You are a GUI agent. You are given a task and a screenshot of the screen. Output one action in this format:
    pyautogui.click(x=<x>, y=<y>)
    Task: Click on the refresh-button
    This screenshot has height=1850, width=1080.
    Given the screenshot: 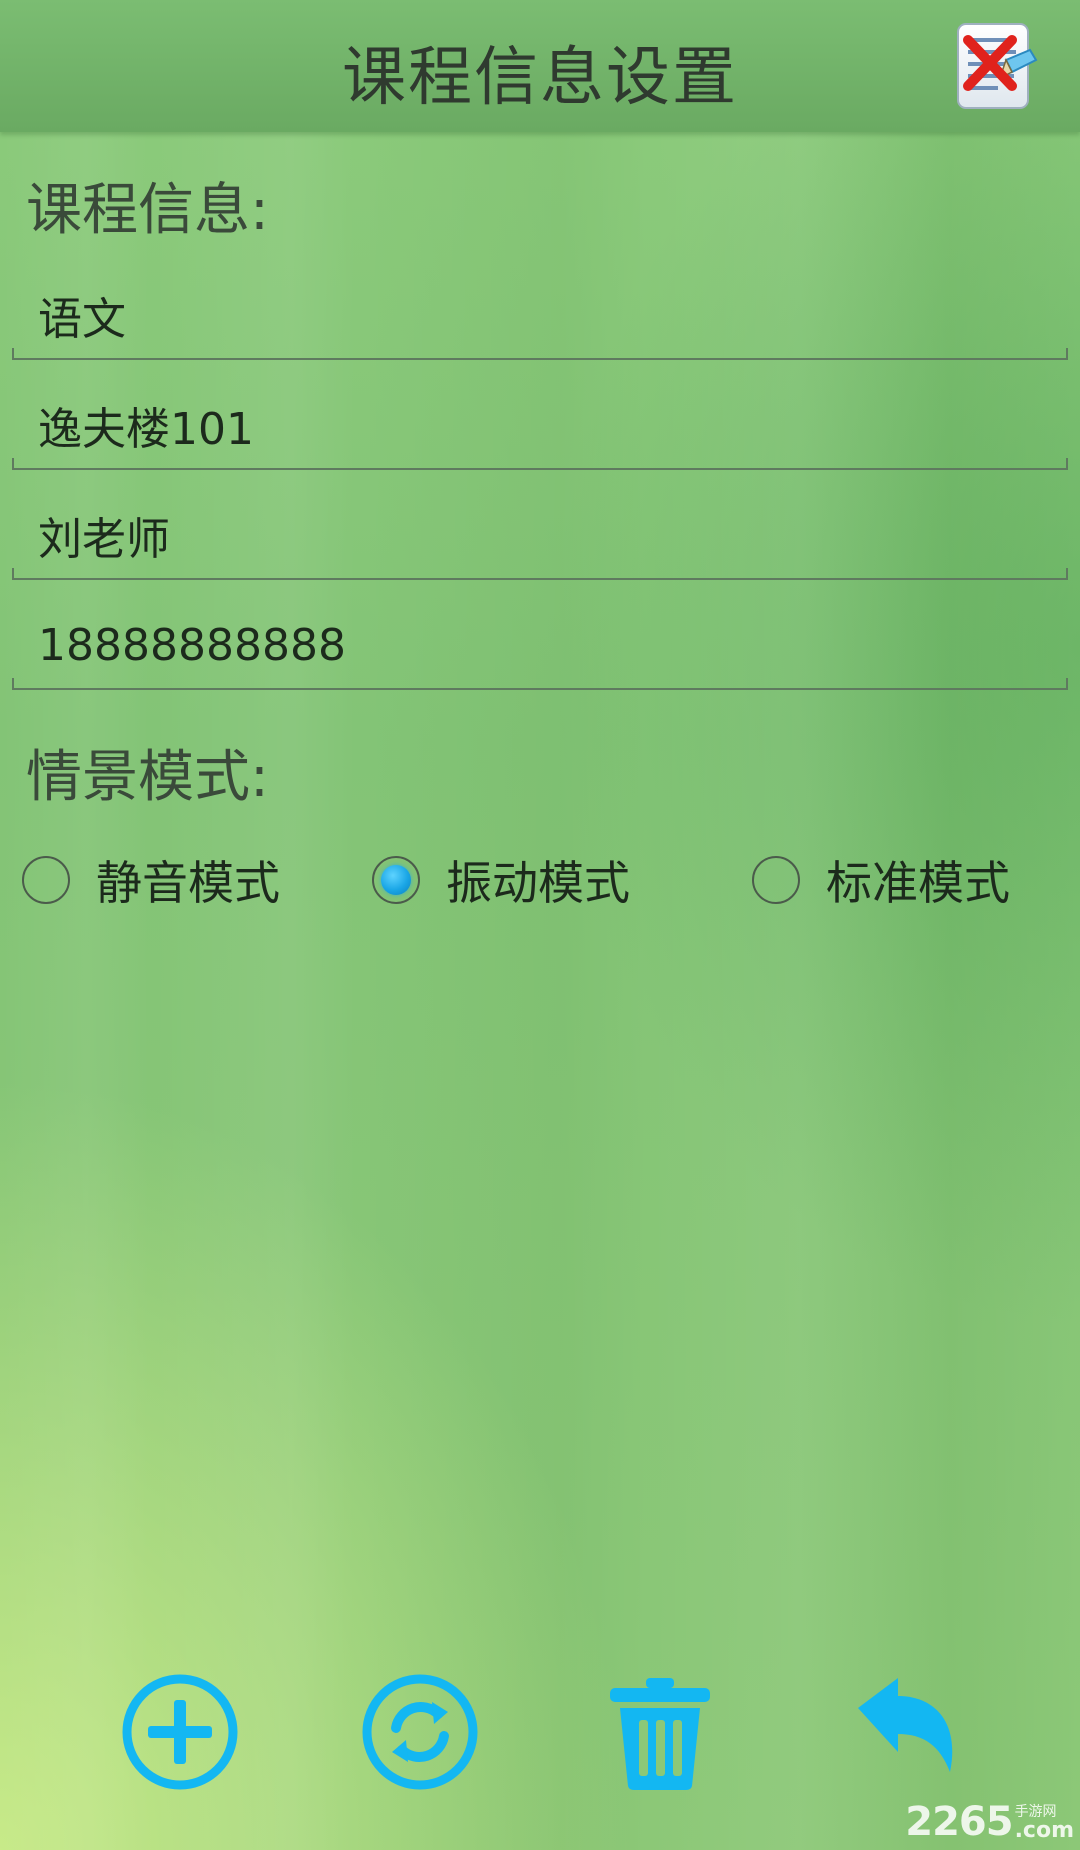 What is the action you would take?
    pyautogui.click(x=420, y=1732)
    